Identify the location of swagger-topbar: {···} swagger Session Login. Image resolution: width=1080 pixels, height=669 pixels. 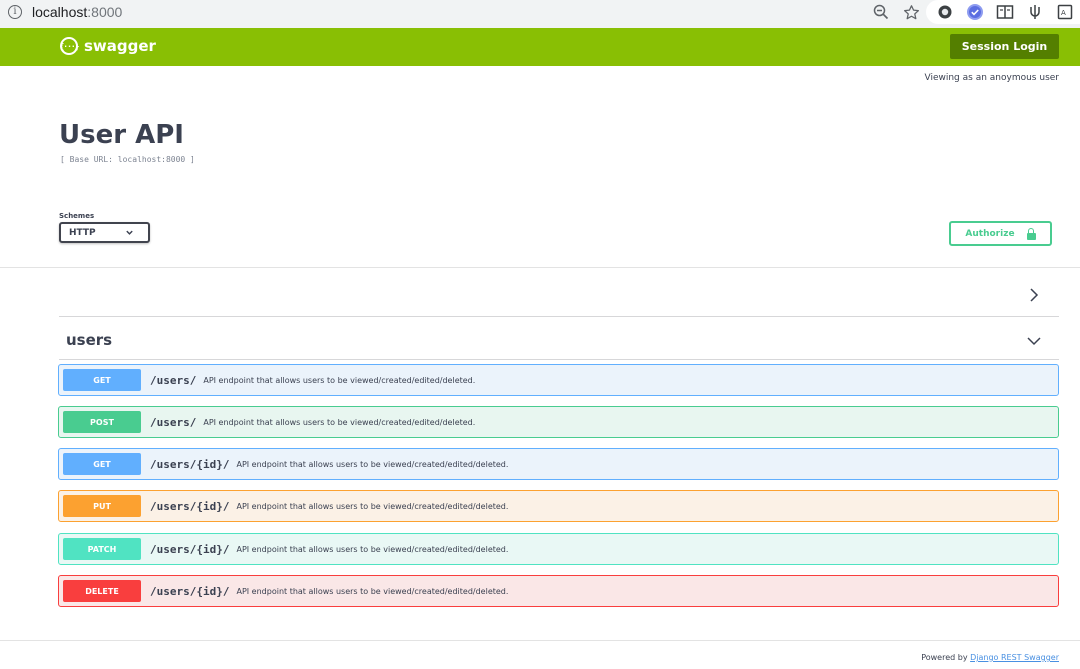
(540, 47).